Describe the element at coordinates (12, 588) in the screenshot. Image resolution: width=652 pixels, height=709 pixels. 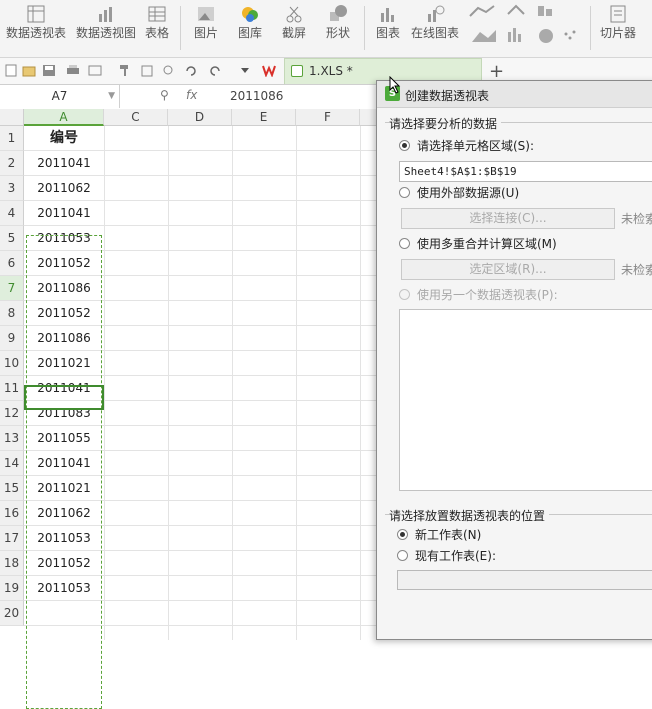
I see `row-header-19: 19` at that location.